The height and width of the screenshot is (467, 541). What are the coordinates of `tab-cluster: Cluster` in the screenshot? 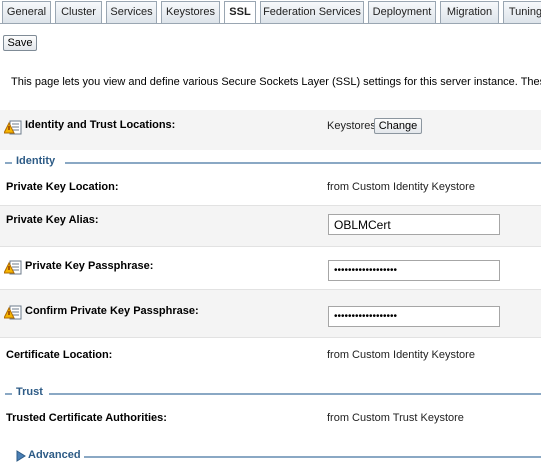 It's located at (78, 12).